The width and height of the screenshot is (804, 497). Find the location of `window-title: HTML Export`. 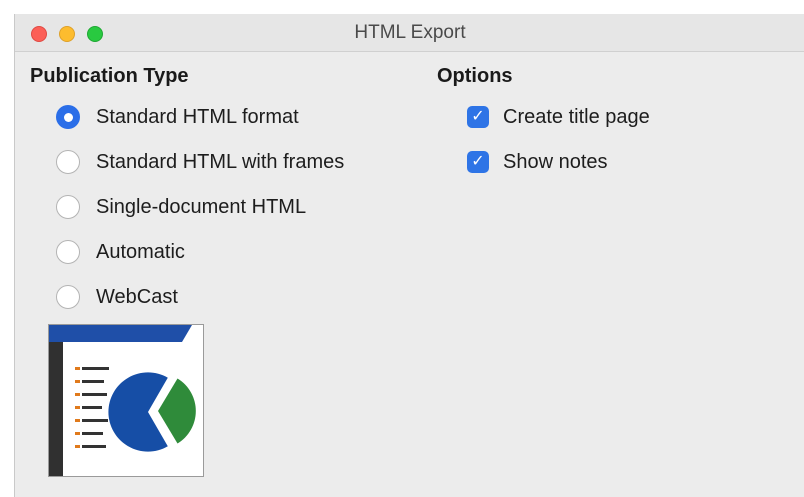

window-title: HTML Export is located at coordinates (410, 32).